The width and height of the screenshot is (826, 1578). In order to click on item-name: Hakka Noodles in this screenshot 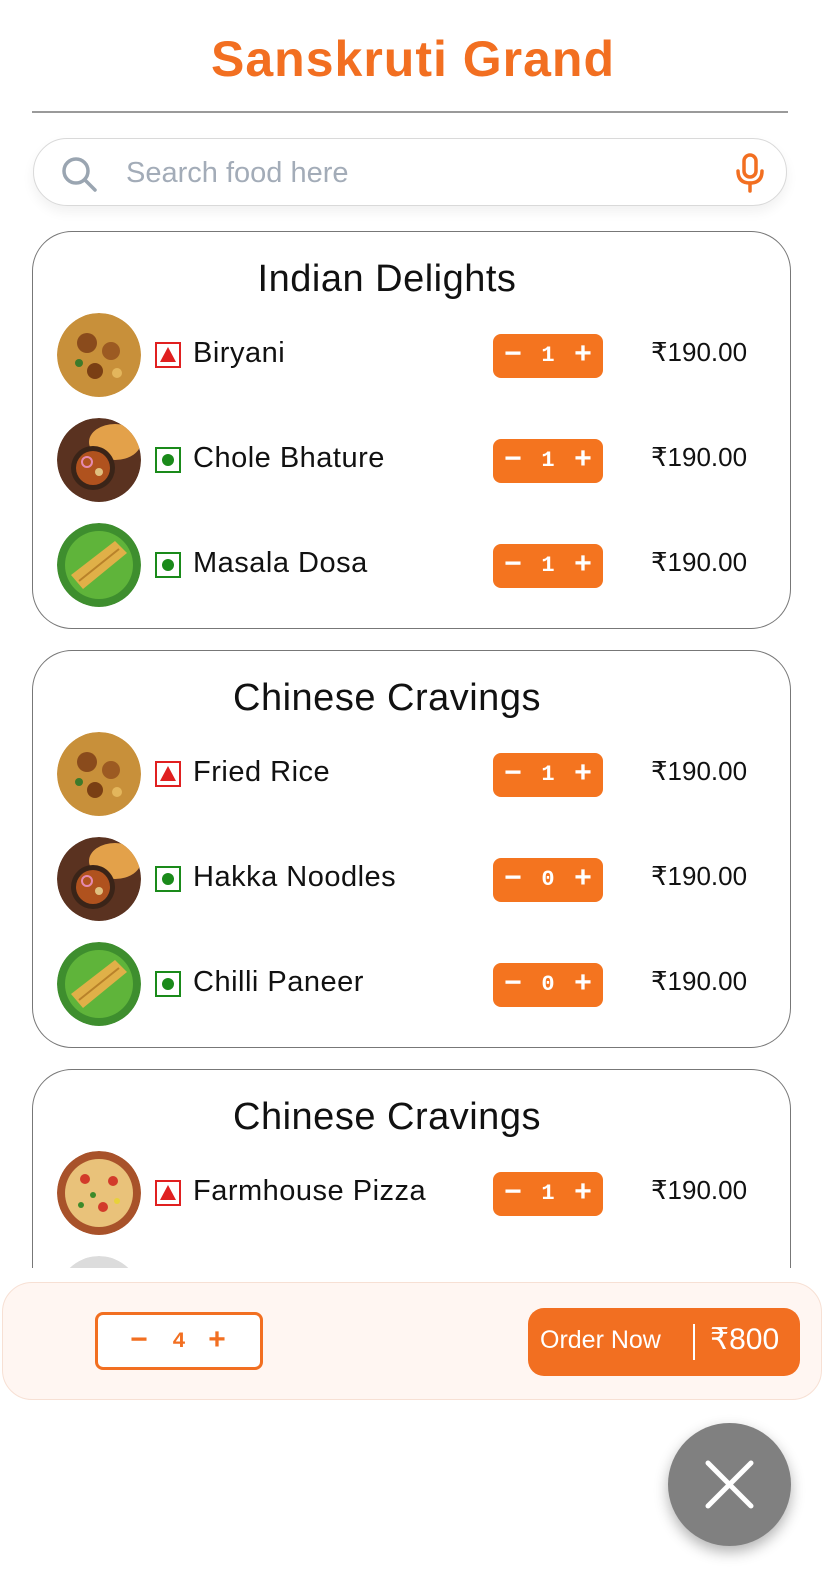, I will do `click(295, 877)`.